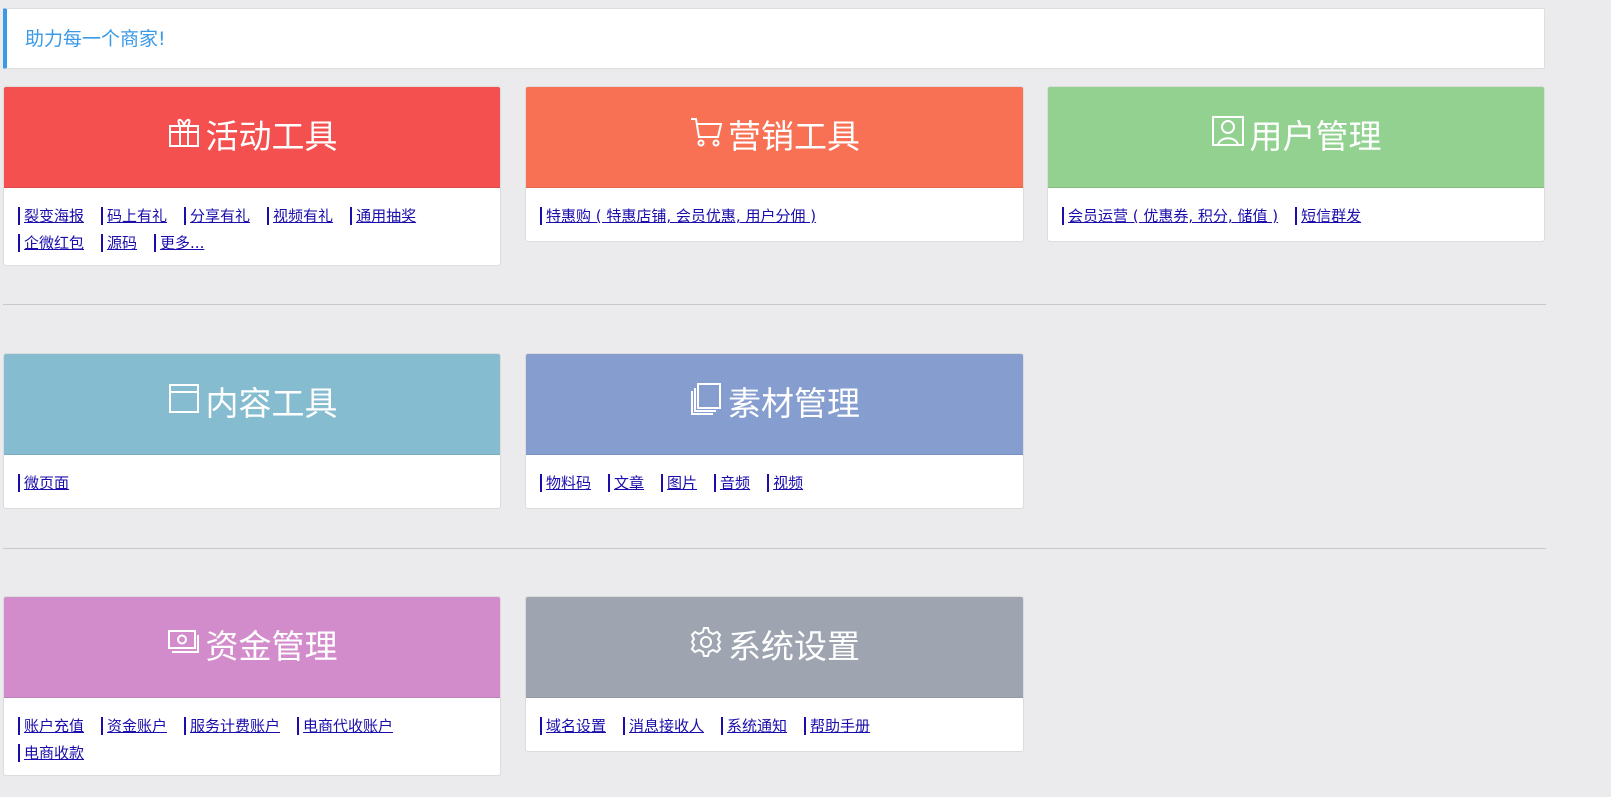 This screenshot has height=797, width=1611. I want to click on card-header: 用户管理, so click(1296, 137).